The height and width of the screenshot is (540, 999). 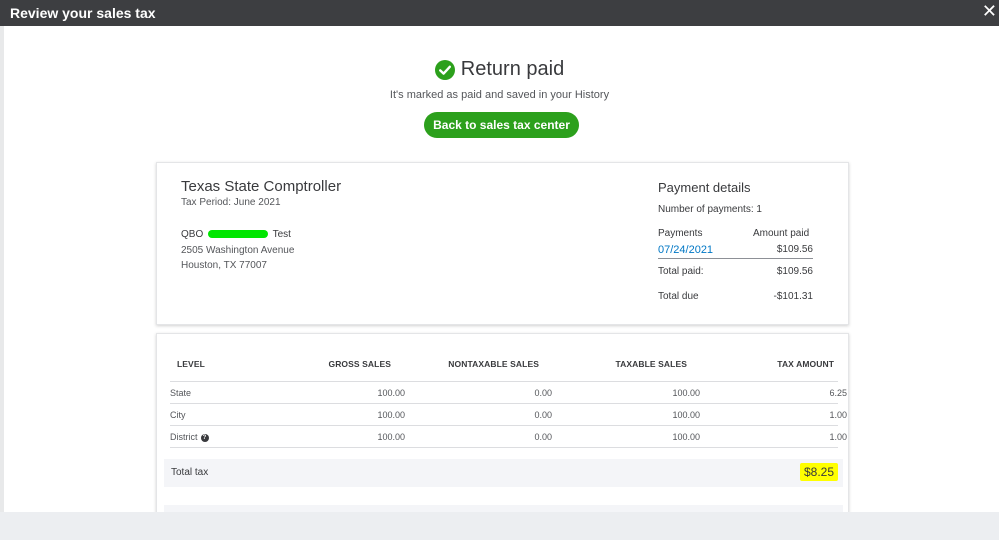 What do you see at coordinates (359, 364) in the screenshot?
I see `col-header-gross-sales: GROSS SALES` at bounding box center [359, 364].